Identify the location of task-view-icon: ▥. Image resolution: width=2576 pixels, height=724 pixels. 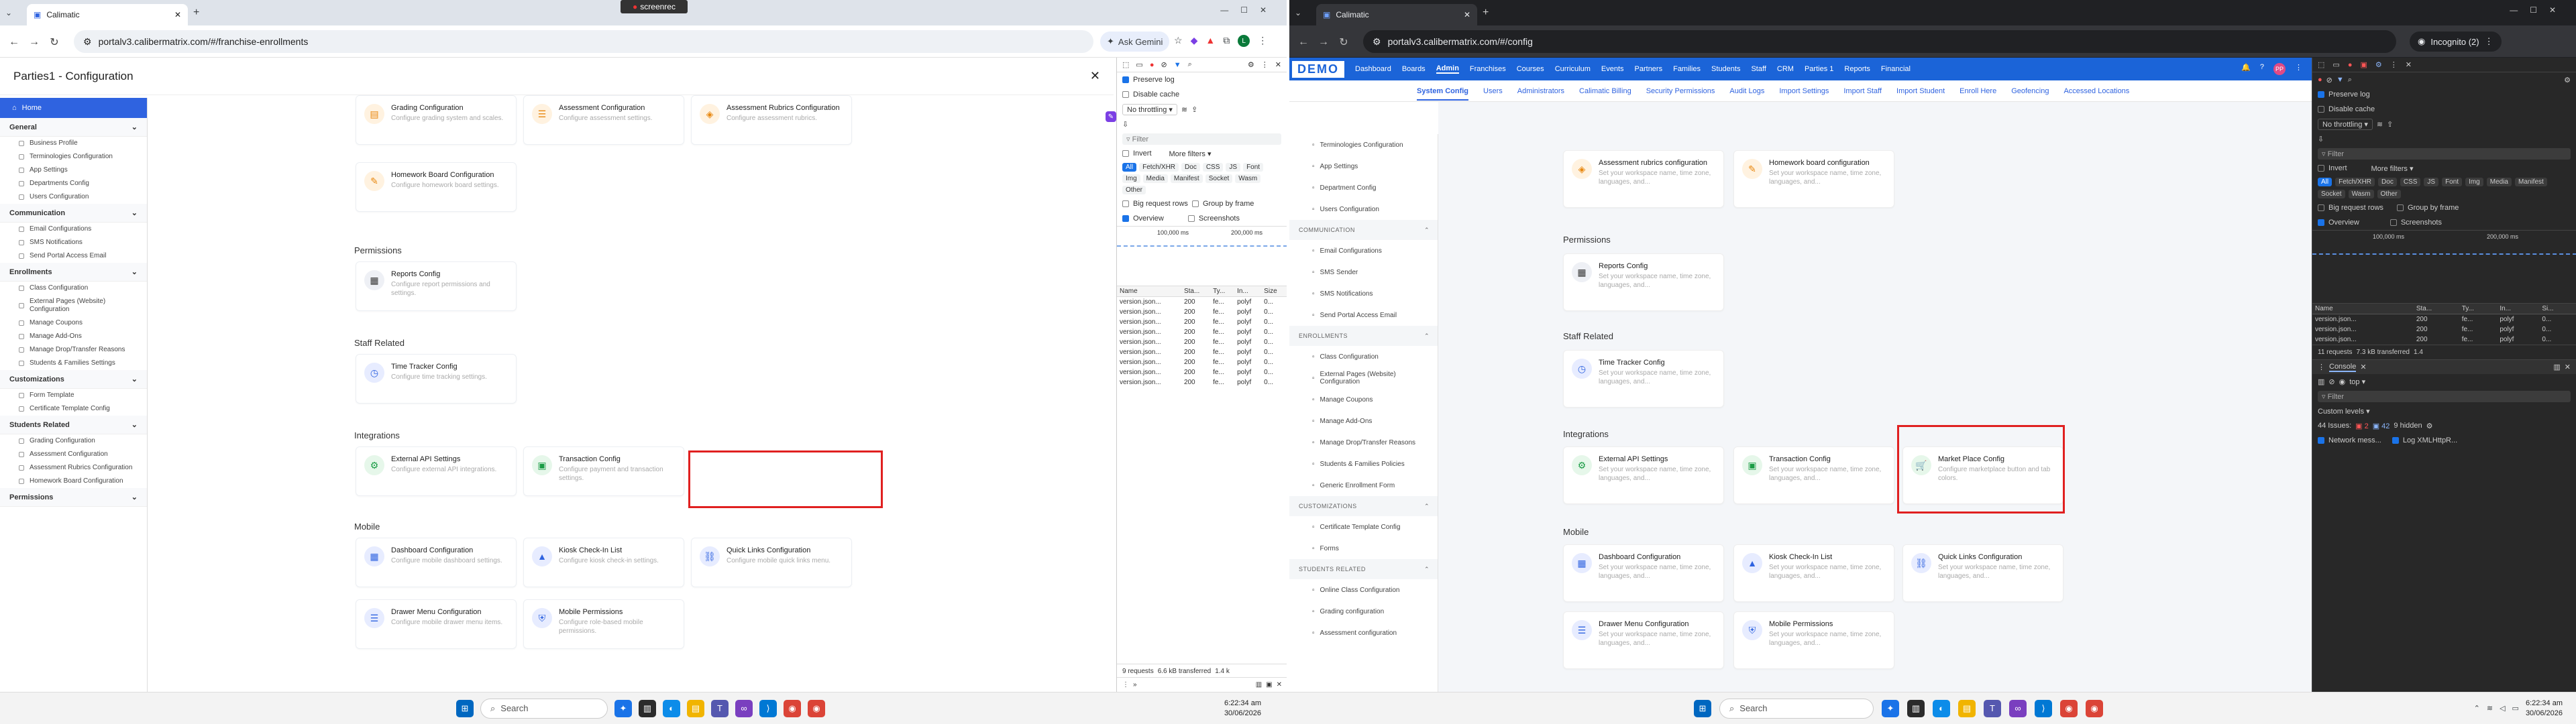
(1916, 708).